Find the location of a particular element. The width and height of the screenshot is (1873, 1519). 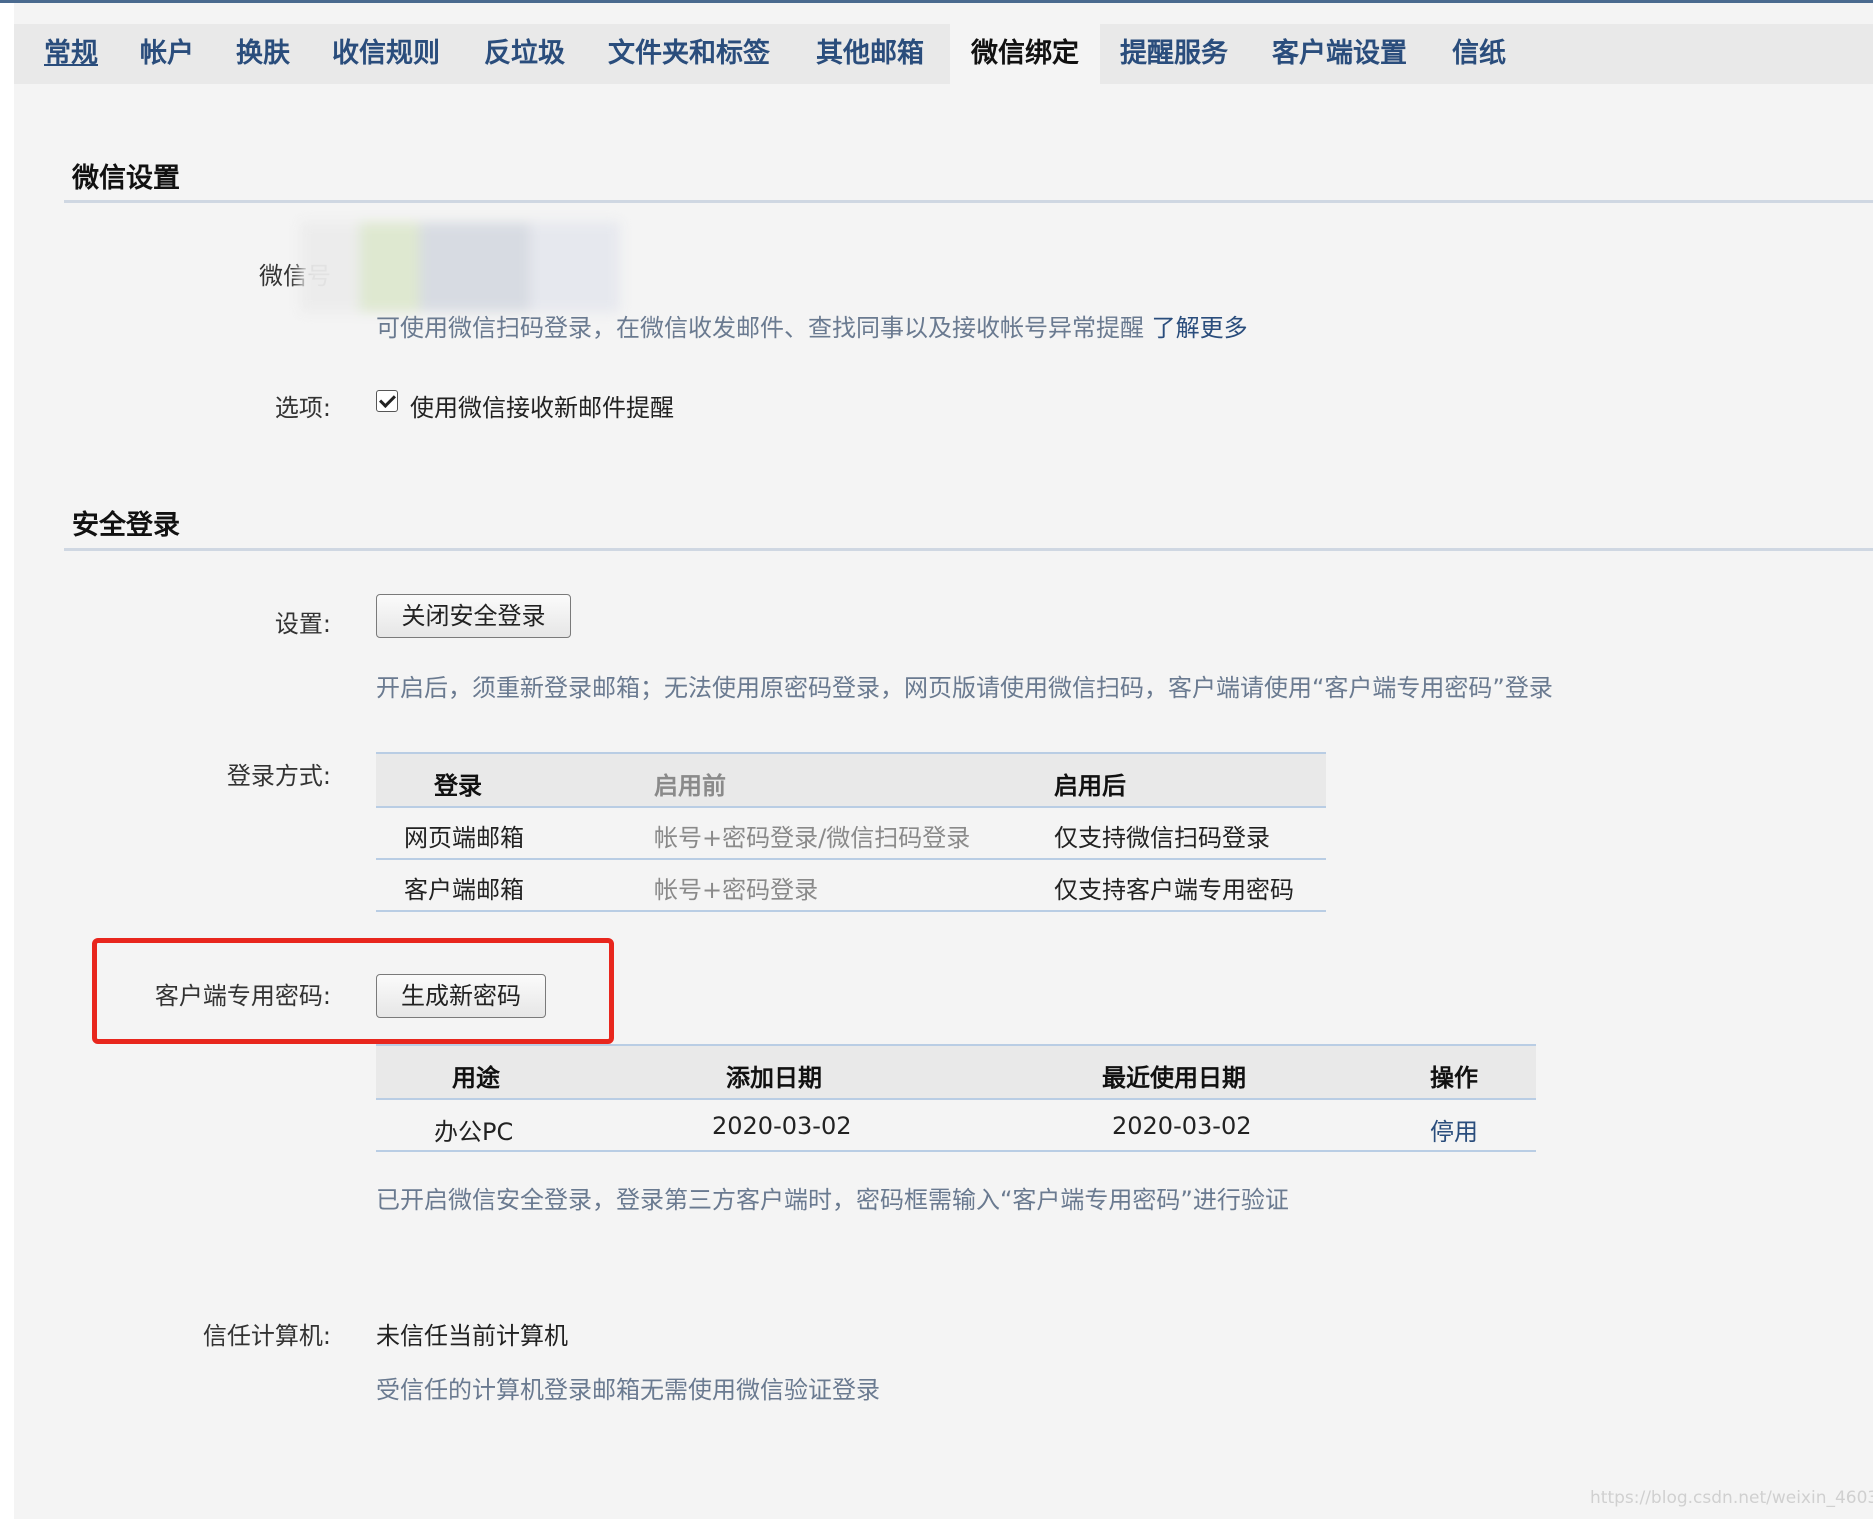

table-row-web-login: 网页端邮箱 is located at coordinates (464, 838).